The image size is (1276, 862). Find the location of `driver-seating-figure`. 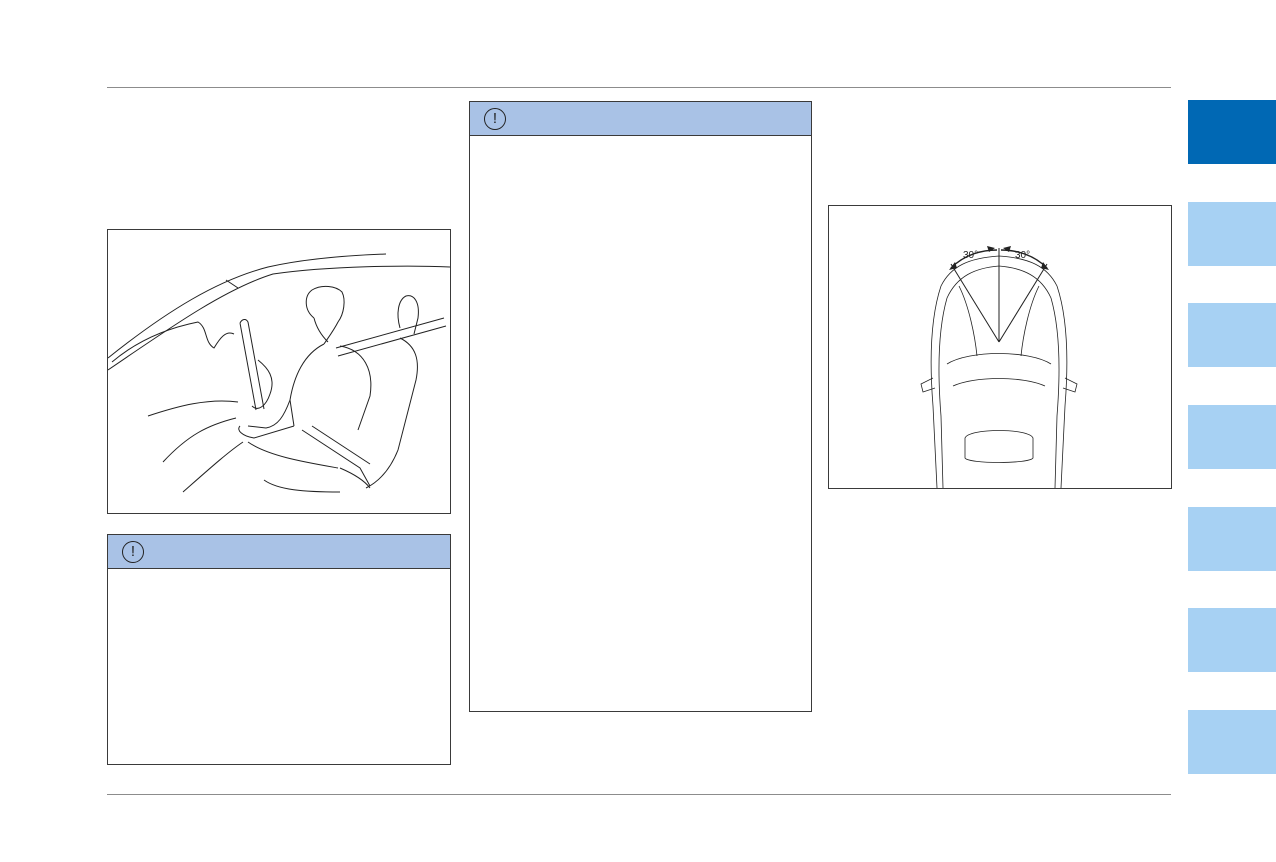

driver-seating-figure is located at coordinates (279, 371).